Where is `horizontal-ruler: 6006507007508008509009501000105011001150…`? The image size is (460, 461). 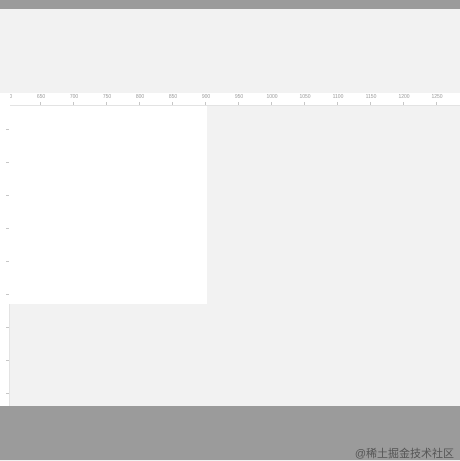
horizontal-ruler: 6006507007508008509009501000105011001150… is located at coordinates (230, 99).